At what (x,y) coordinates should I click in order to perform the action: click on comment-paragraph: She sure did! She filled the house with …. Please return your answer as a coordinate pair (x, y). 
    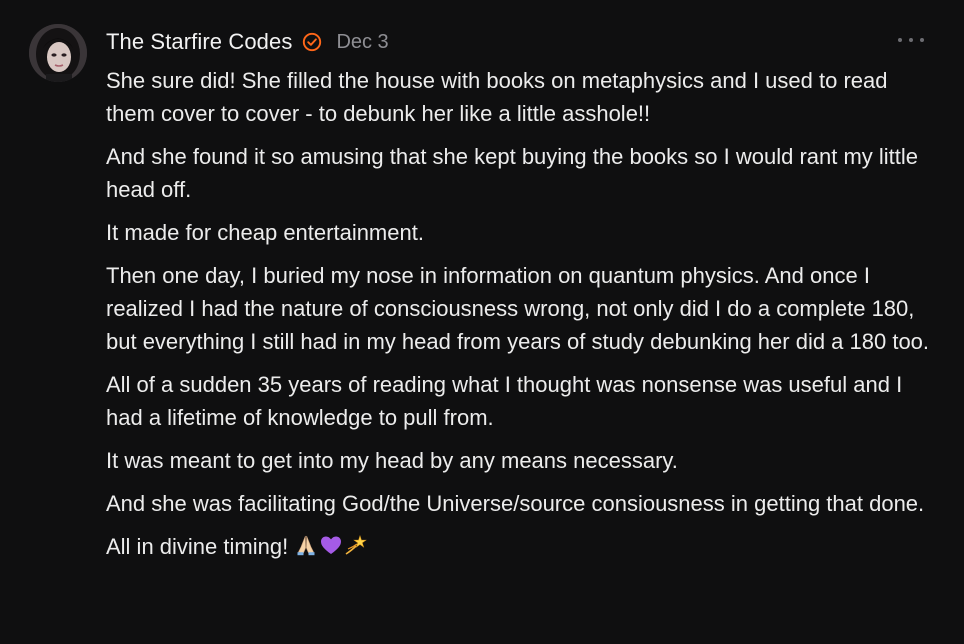
    Looking at the image, I should click on (497, 97).